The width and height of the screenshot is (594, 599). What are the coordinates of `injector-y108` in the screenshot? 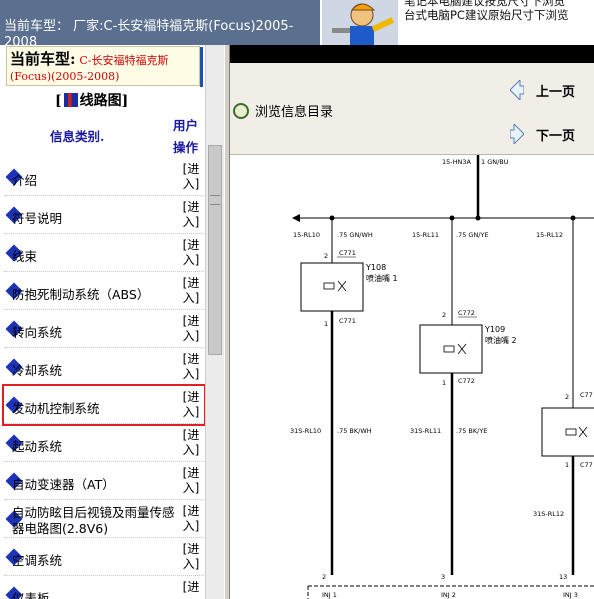 It's located at (332, 287).